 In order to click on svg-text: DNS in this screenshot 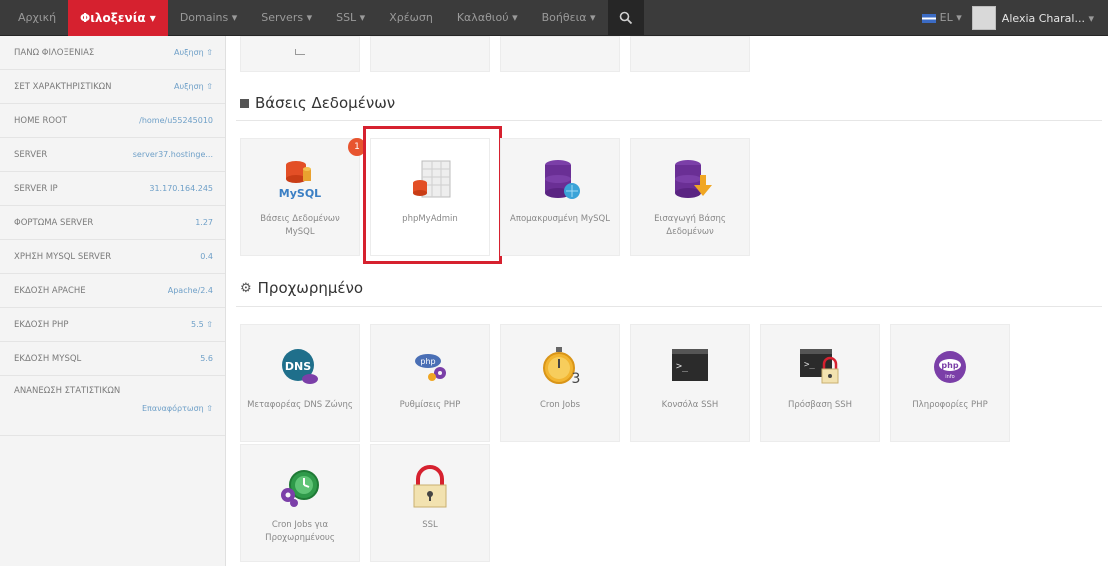, I will do `click(298, 366)`.